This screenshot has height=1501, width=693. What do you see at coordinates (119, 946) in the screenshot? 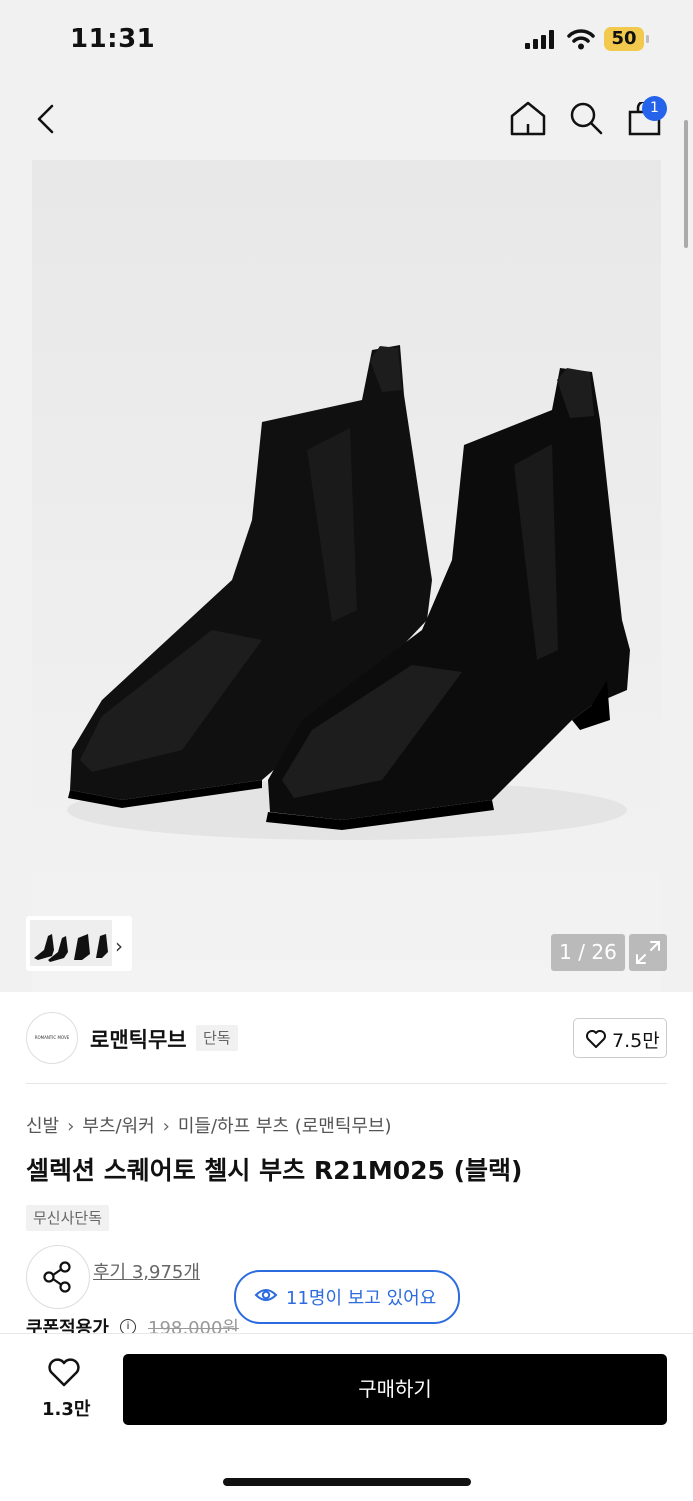
I see `thumbnail-next-icon: ›` at bounding box center [119, 946].